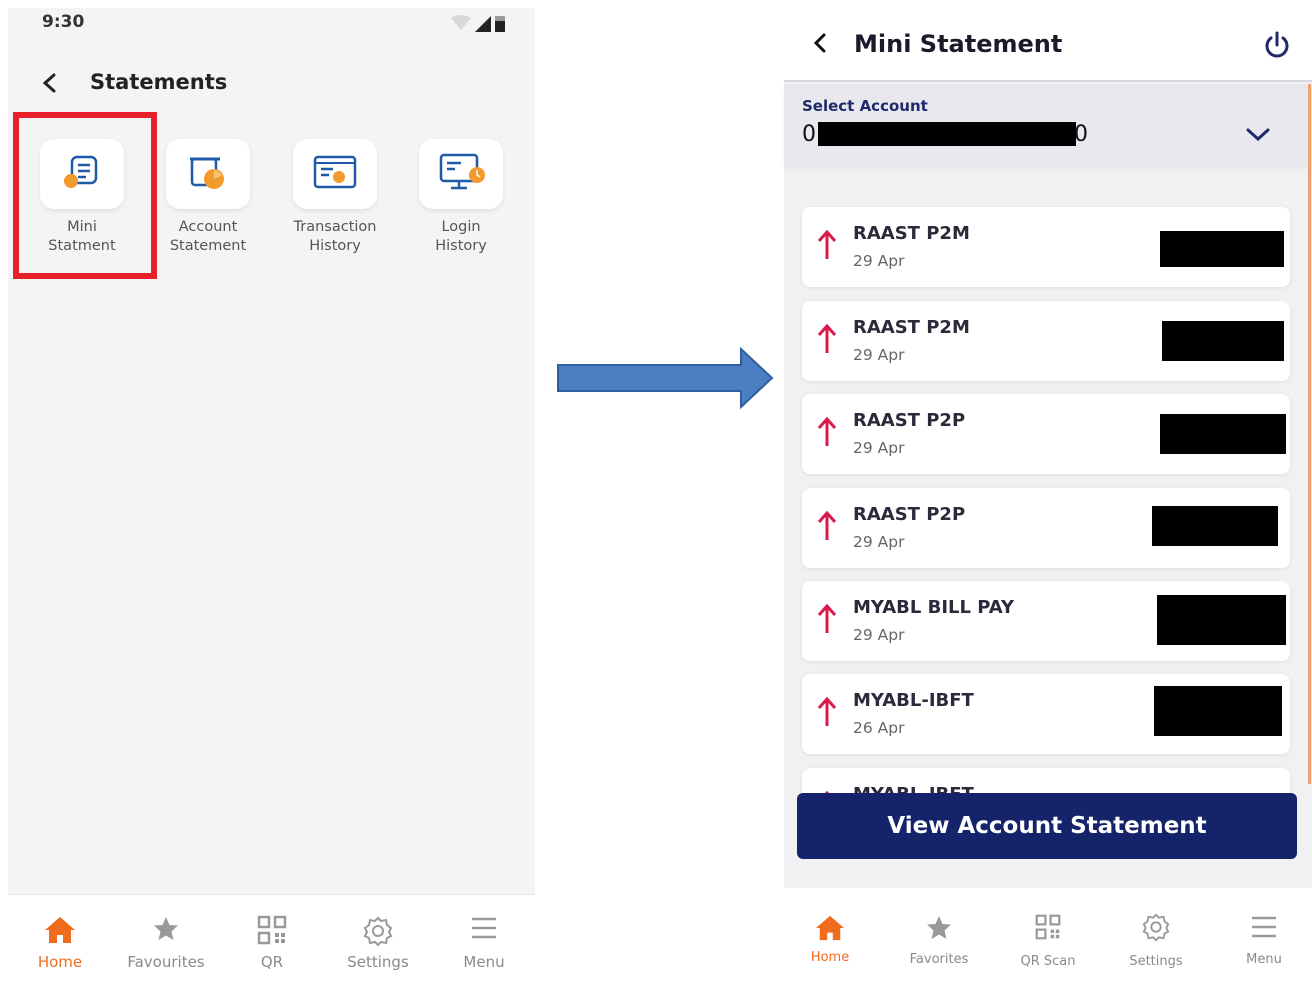  I want to click on transaction-row: MYABL BILL PAY 29 Apr, so click(1046, 621).